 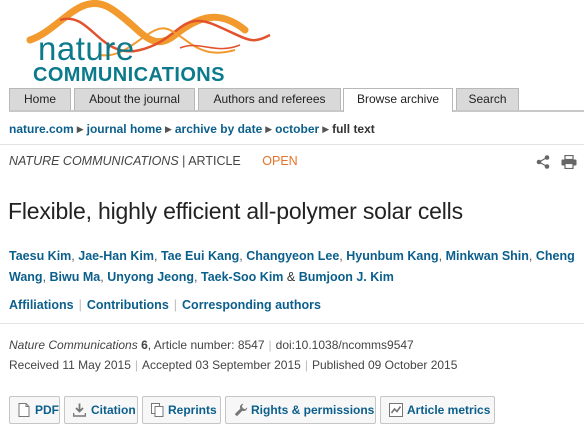 I want to click on breadcrumb-archive-by-date: archive by date, so click(x=218, y=129).